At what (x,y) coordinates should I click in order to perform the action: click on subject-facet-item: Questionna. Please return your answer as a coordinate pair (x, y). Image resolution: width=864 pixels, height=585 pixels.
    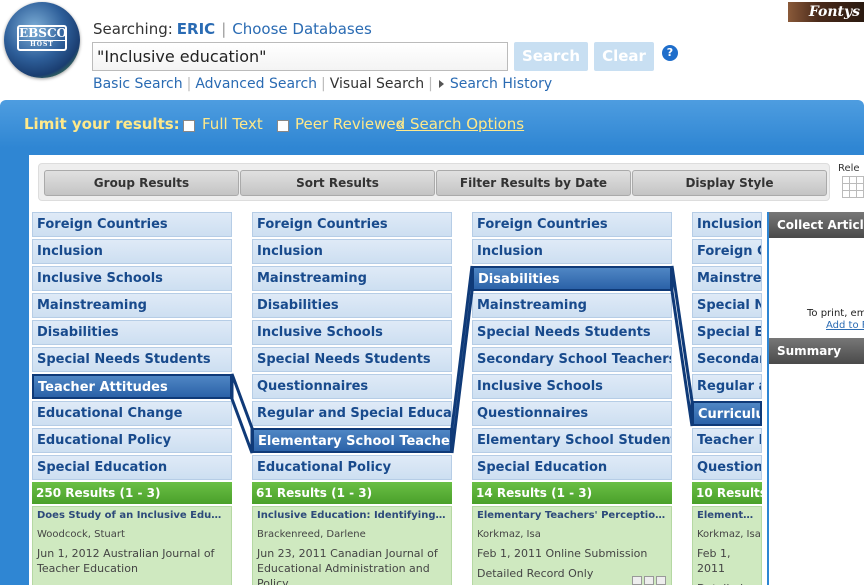
    Looking at the image, I should click on (727, 467).